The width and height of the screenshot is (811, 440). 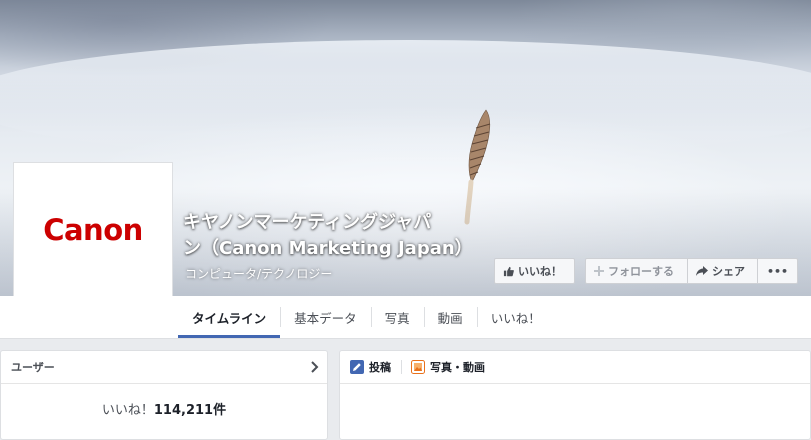 What do you see at coordinates (229, 317) in the screenshot?
I see `tab-timeline: タイムライン` at bounding box center [229, 317].